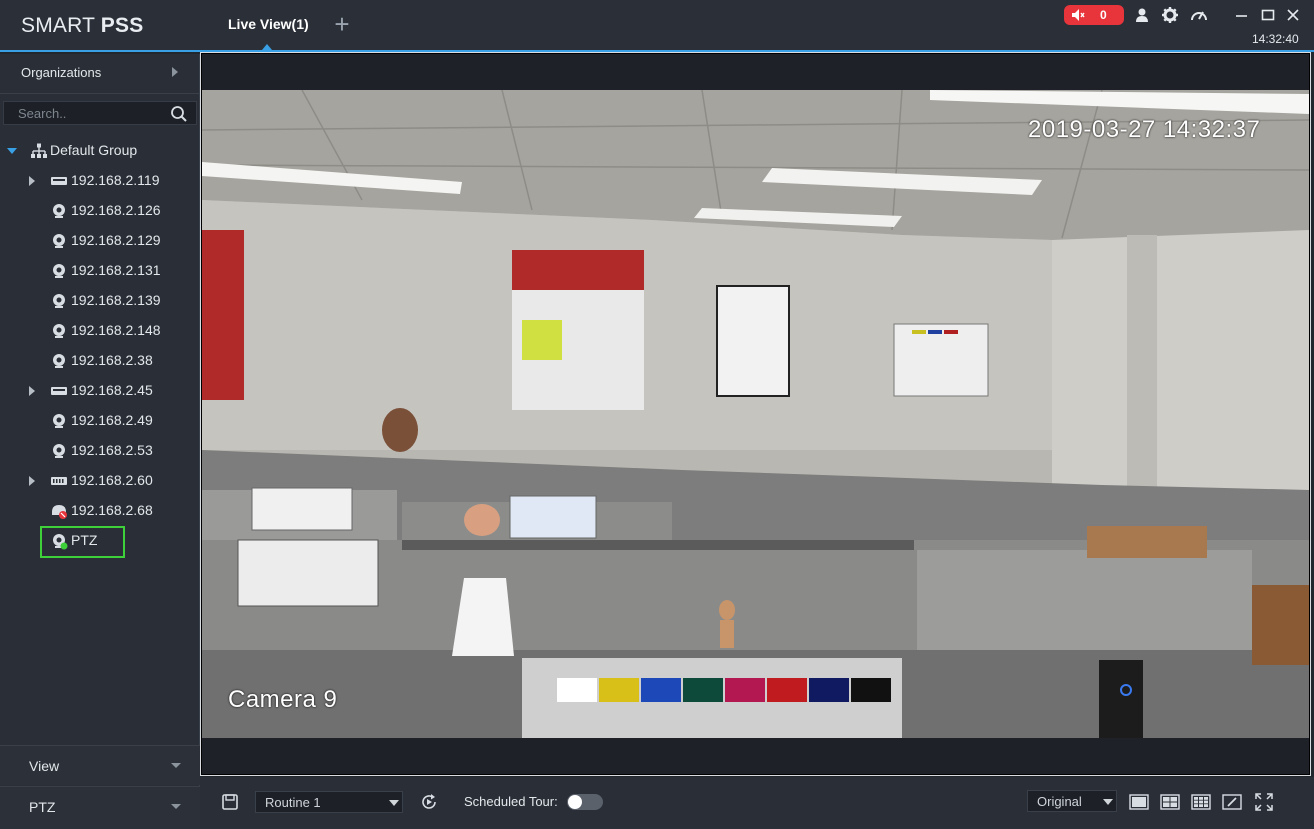 The width and height of the screenshot is (1314, 829). What do you see at coordinates (1201, 802) in the screenshot?
I see `layout-9-icon` at bounding box center [1201, 802].